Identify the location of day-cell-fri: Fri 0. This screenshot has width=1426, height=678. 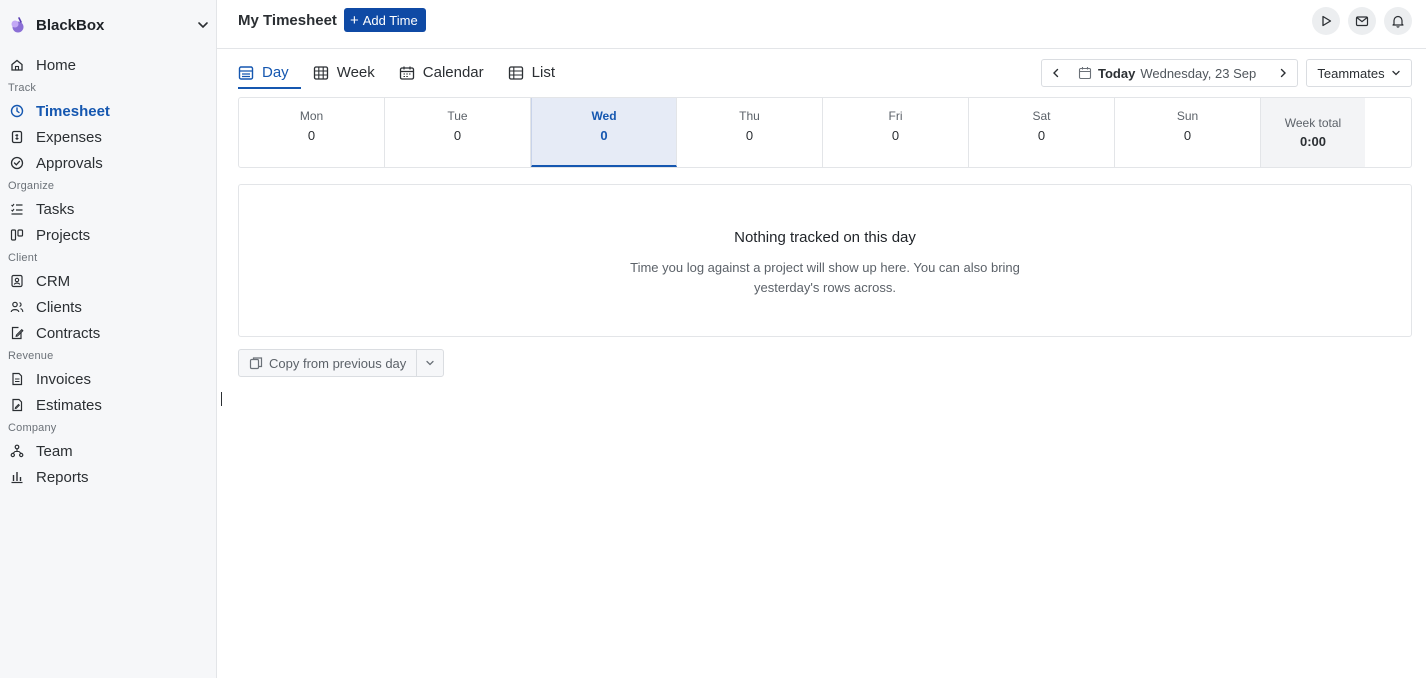
(896, 132).